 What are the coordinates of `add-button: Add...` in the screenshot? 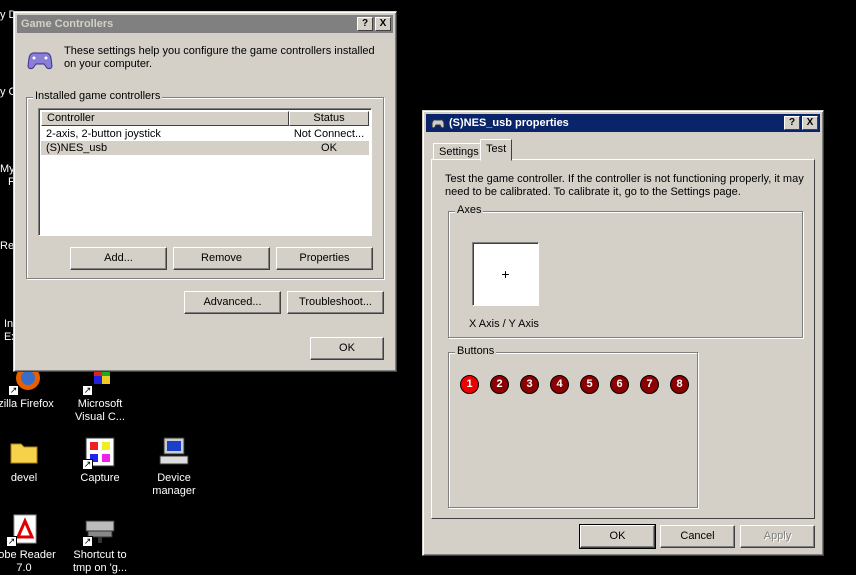 It's located at (118, 258).